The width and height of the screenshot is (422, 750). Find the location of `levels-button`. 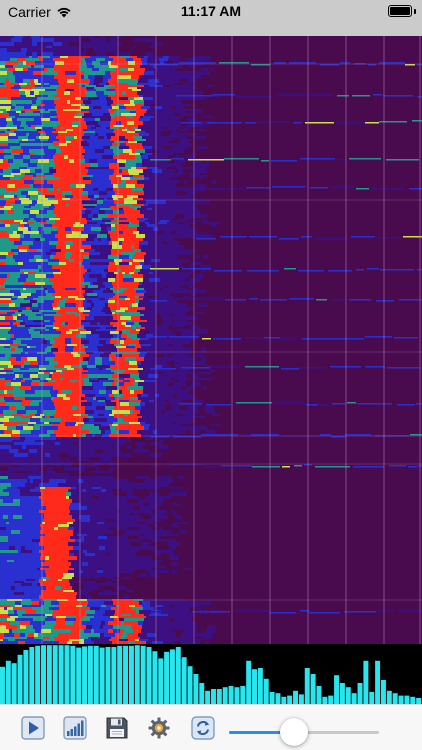

levels-button is located at coordinates (75, 728).